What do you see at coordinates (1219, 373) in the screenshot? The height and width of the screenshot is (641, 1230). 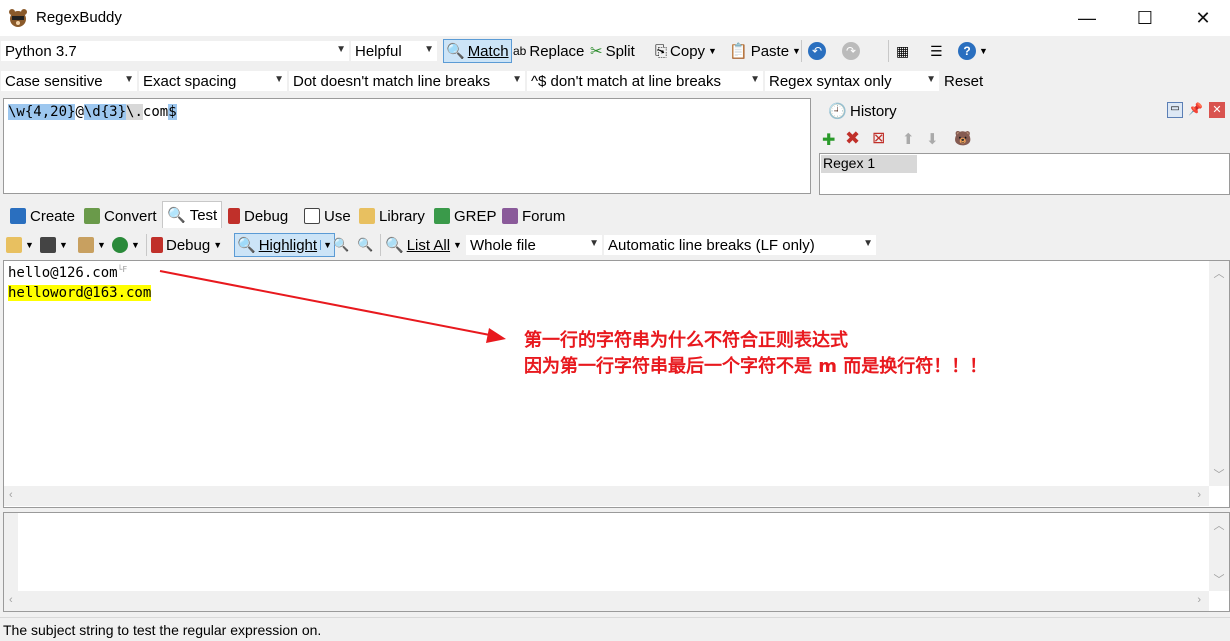 I see `vertical-scrollbar: ︿ ﹀` at bounding box center [1219, 373].